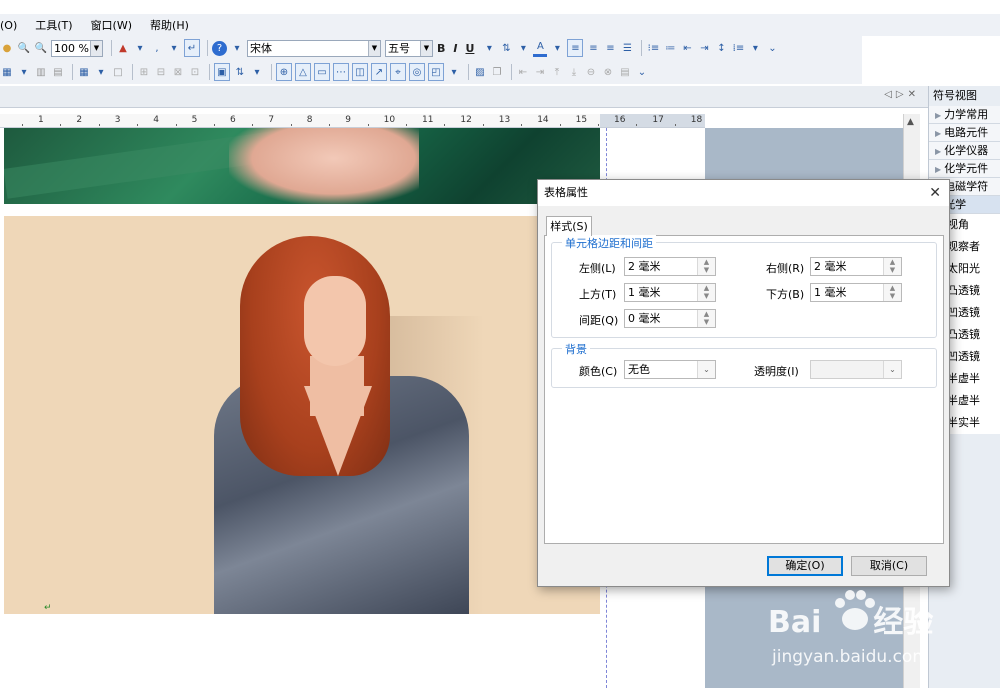 This screenshot has height=688, width=1000. Describe the element at coordinates (557, 72) in the screenshot. I see `insert-row-above-icon: ⤒` at that location.